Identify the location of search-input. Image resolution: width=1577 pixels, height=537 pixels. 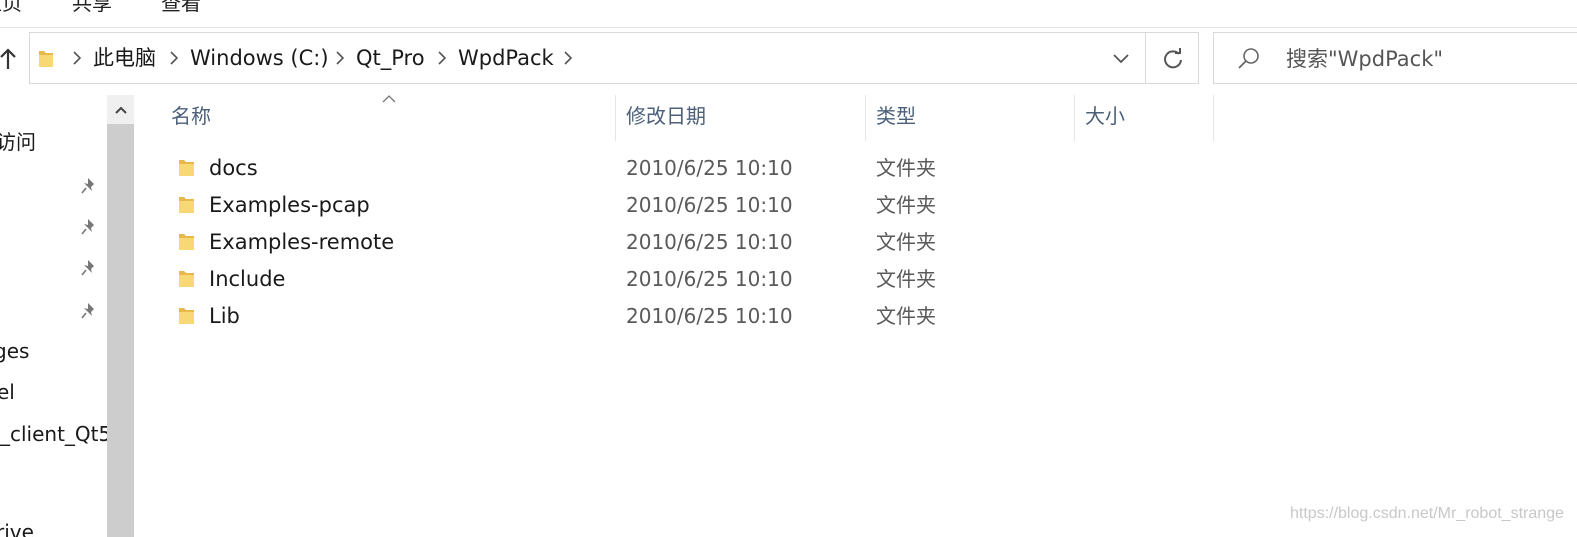
(1430, 59).